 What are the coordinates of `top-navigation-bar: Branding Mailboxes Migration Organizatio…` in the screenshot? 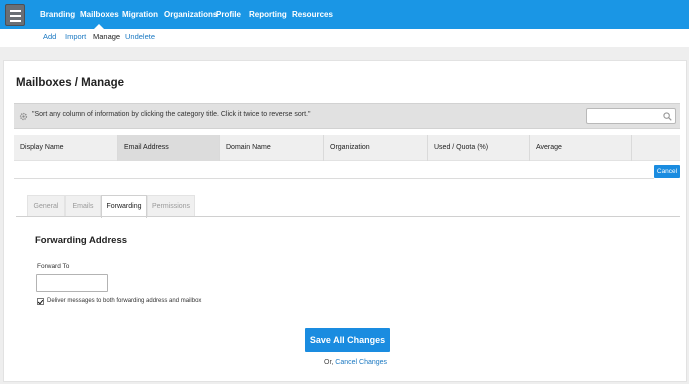 It's located at (344, 14).